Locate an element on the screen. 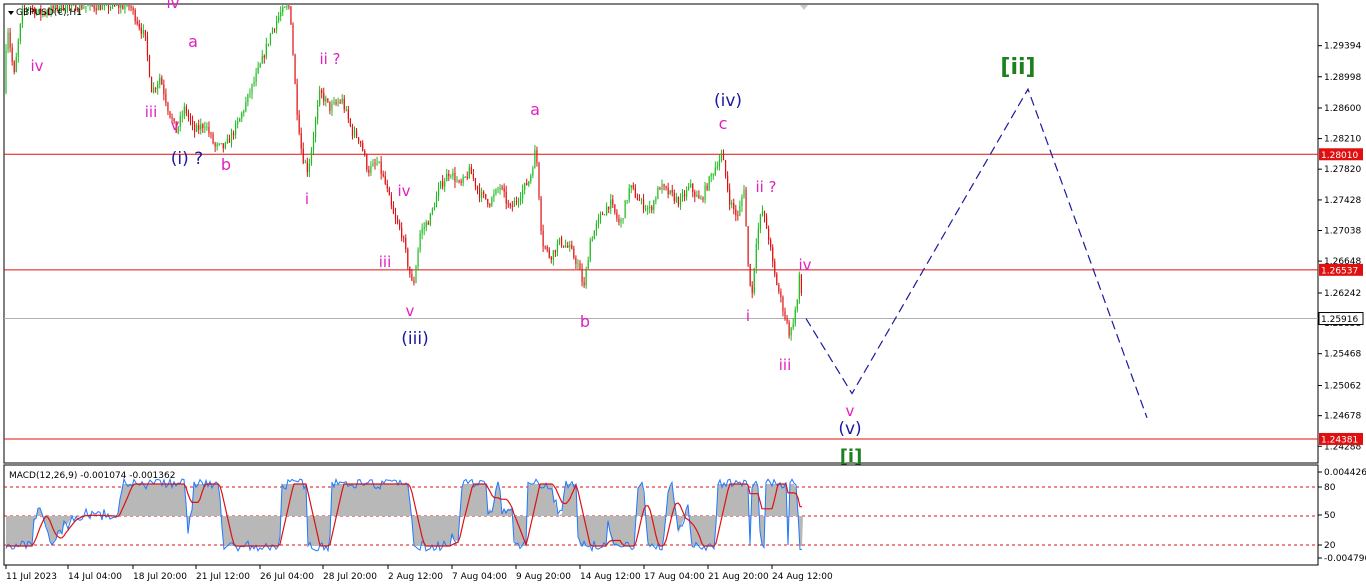 The width and height of the screenshot is (1366, 588). macd-title: MACD(12,26,9) -0.001074 -0.001362 is located at coordinates (92, 476).